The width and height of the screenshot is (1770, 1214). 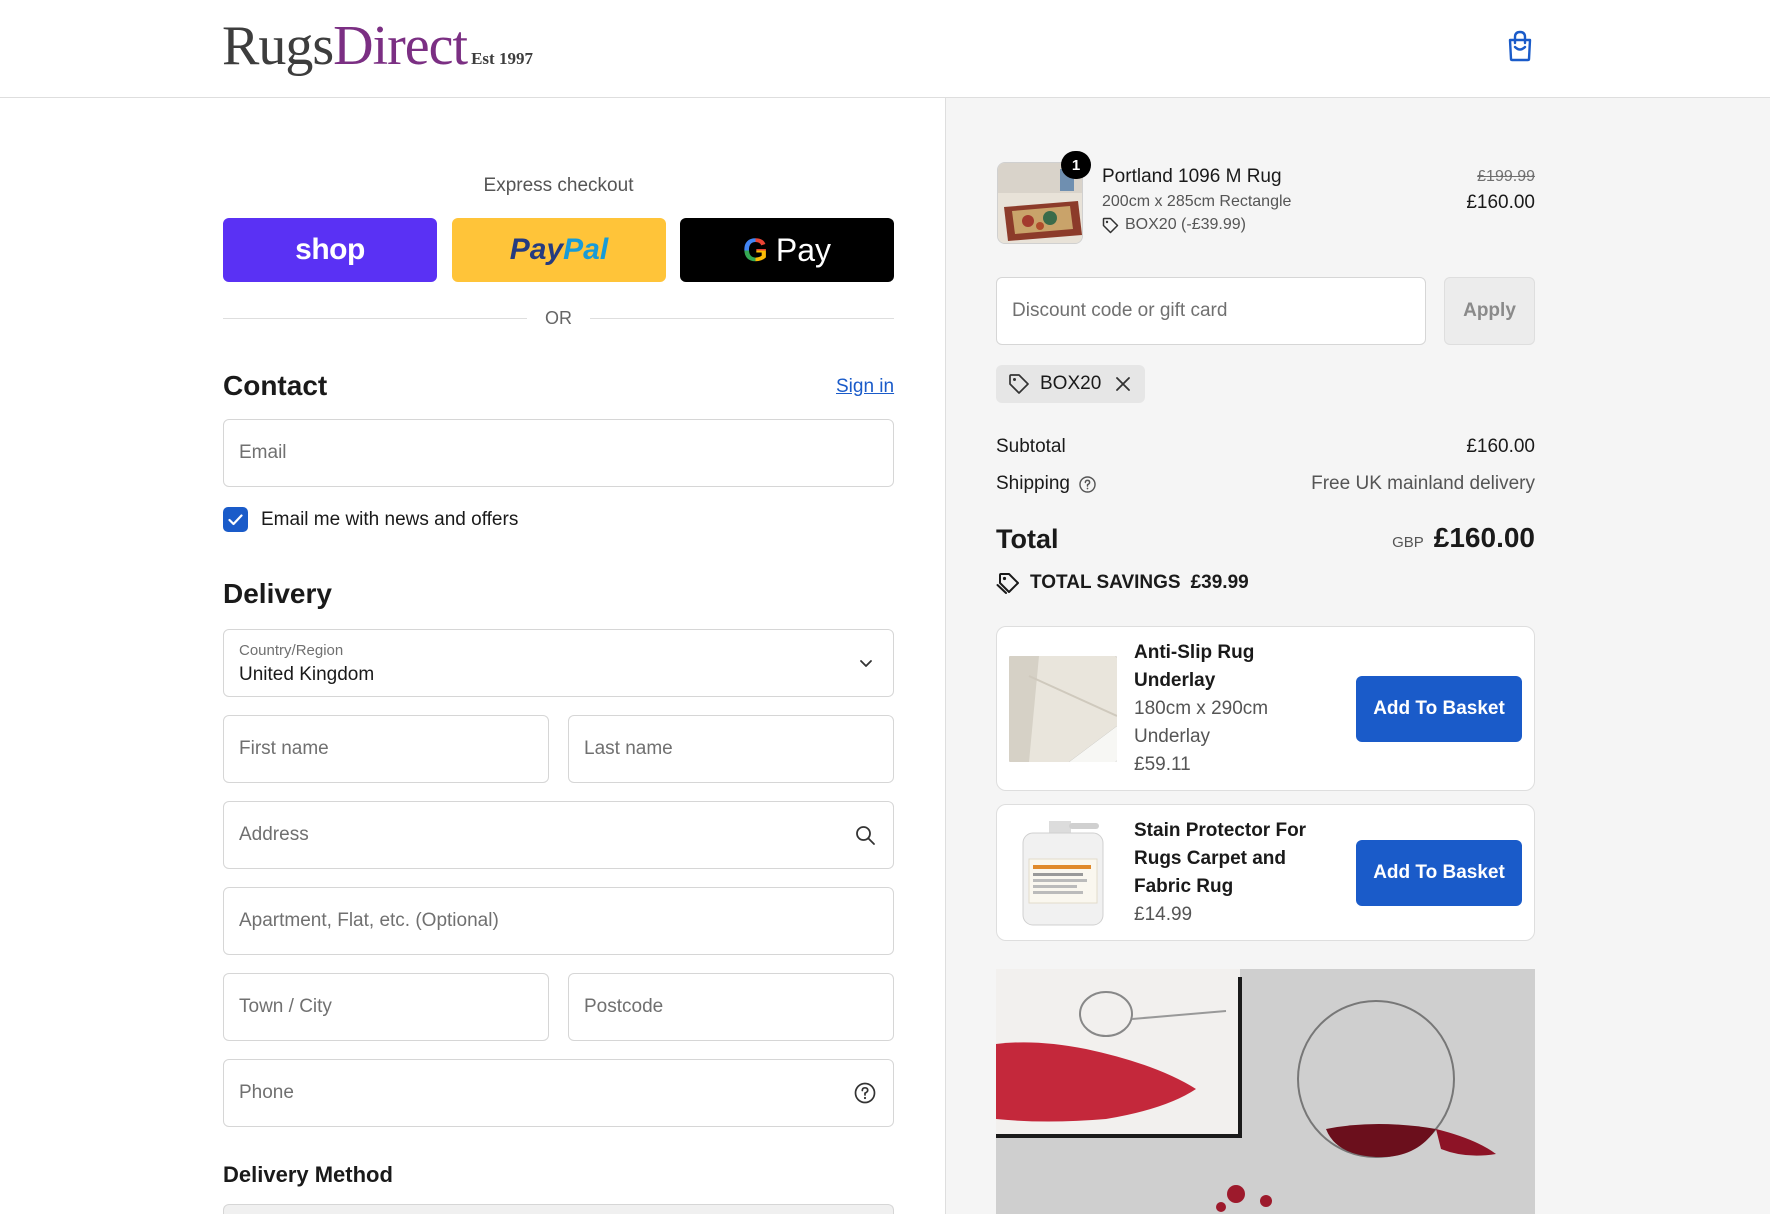 What do you see at coordinates (1120, 310) in the screenshot?
I see `discount-code-placeholder: Discount code or gift card` at bounding box center [1120, 310].